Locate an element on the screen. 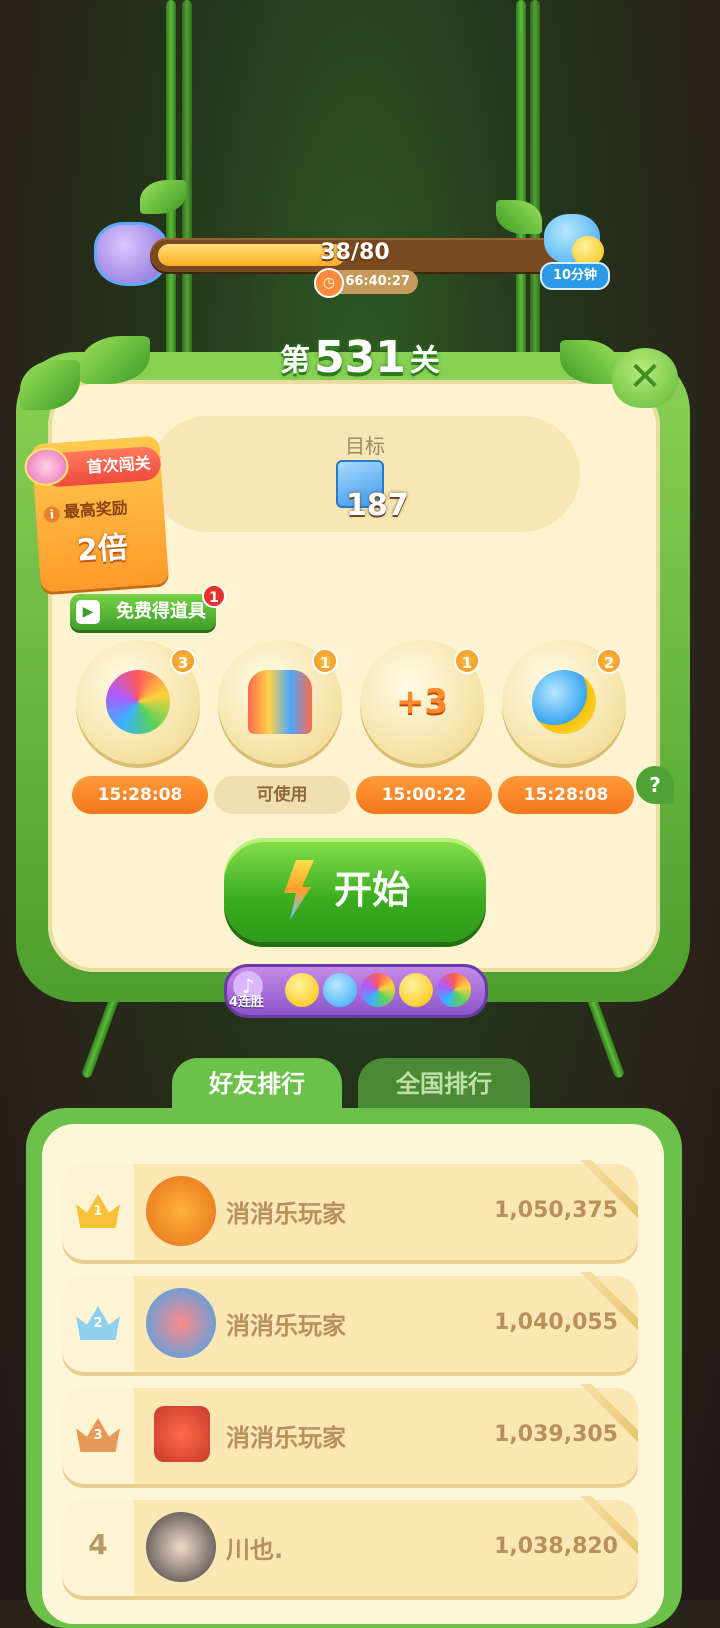 The width and height of the screenshot is (720, 1628). booster-count-badge: 2 is located at coordinates (609, 661).